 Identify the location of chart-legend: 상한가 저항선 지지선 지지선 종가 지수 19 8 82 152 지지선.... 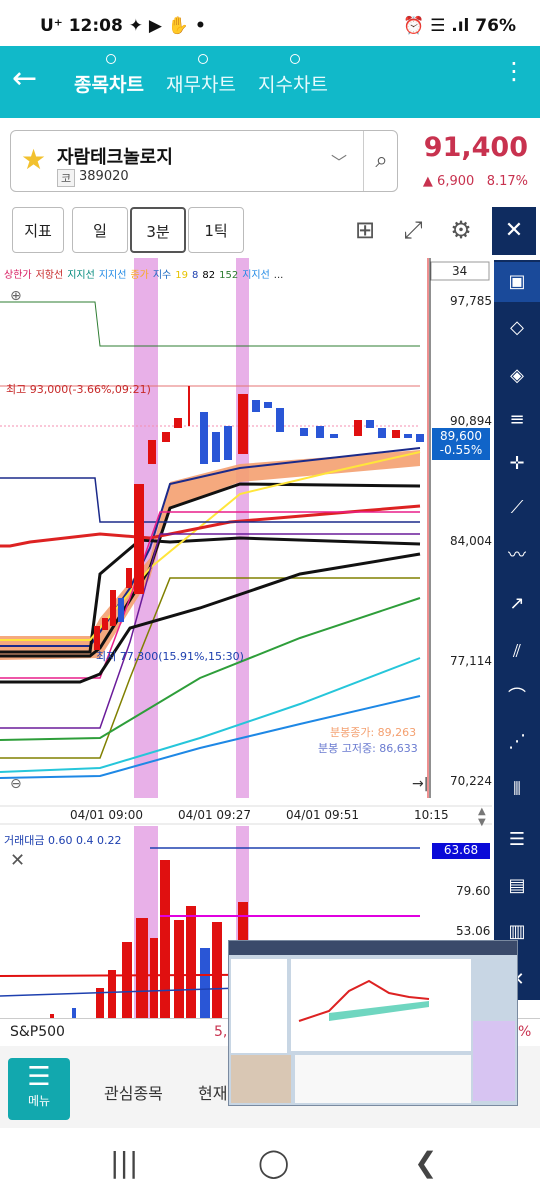
(145, 273).